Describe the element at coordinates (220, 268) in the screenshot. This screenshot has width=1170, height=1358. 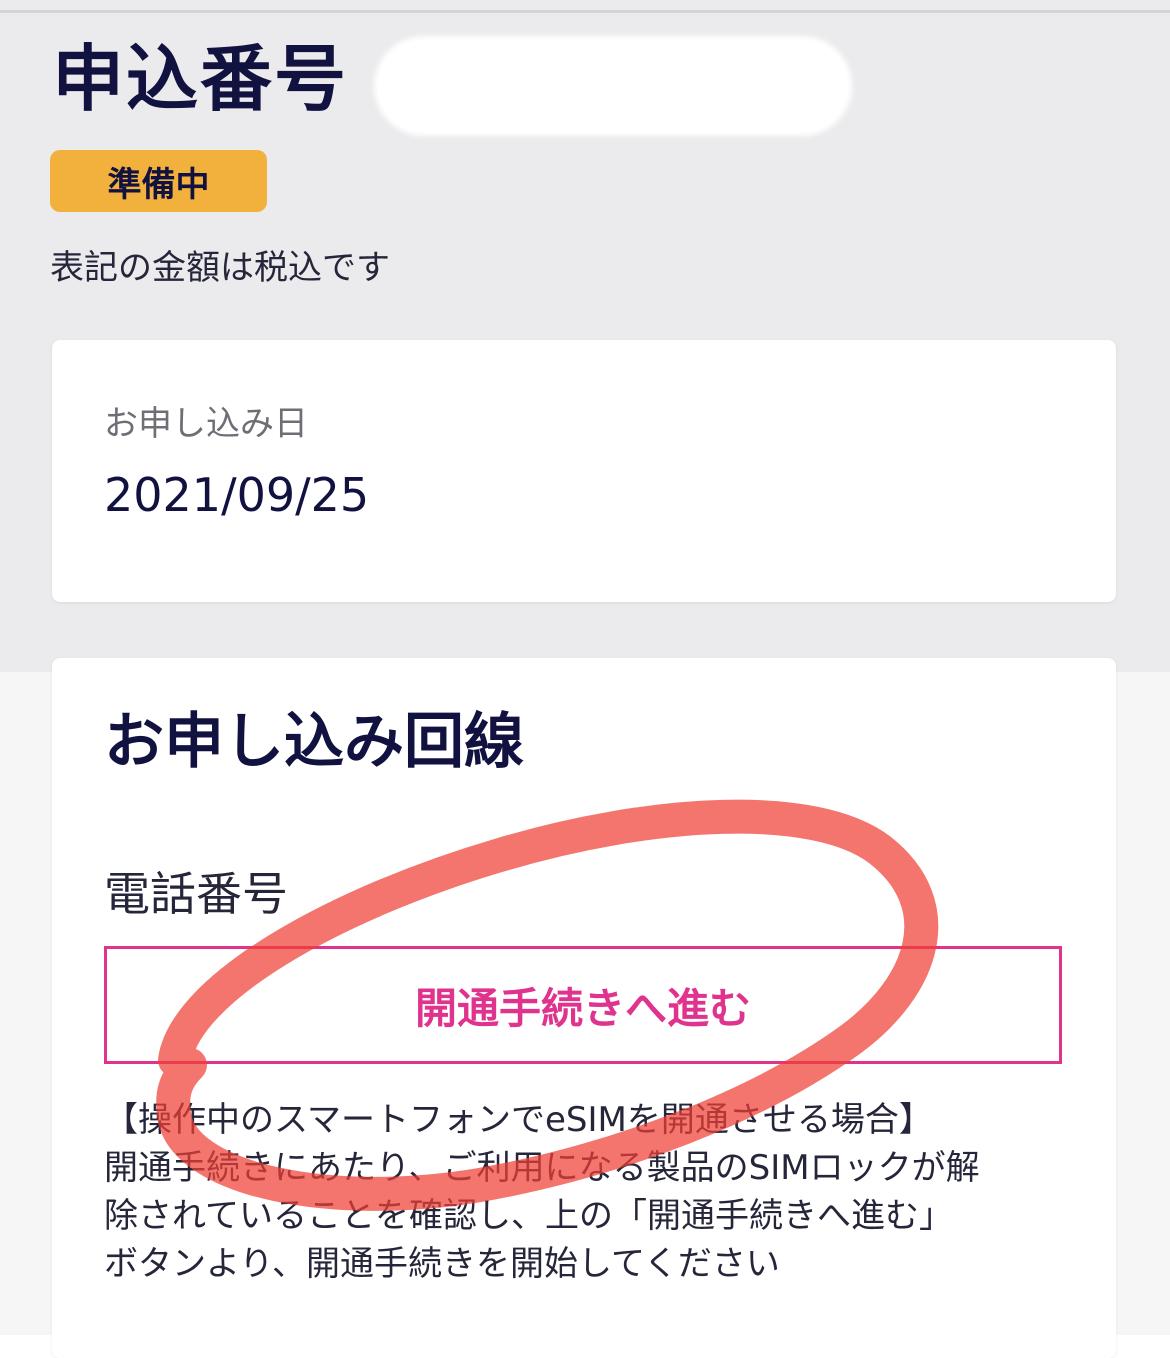
I see `tax-note: 表記の金額は税込です` at that location.